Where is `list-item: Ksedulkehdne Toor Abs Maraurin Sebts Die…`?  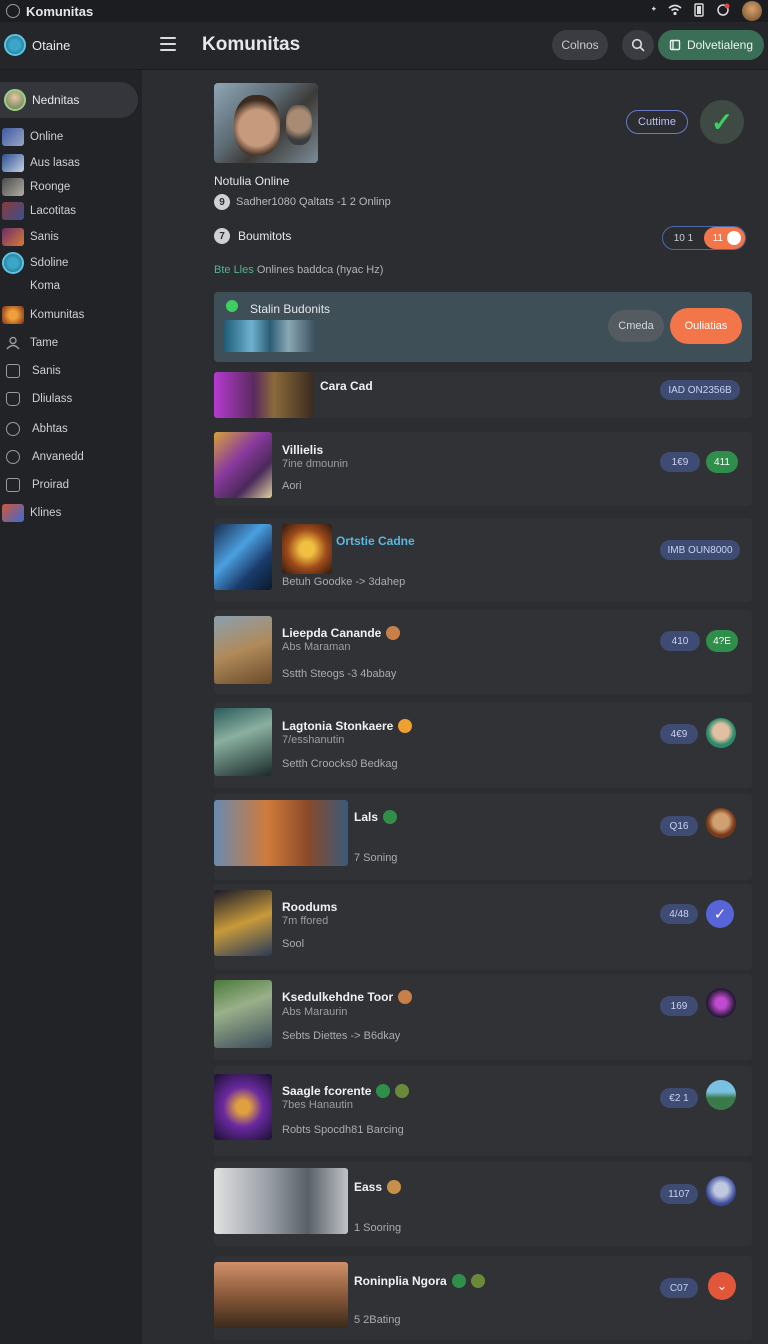
list-item: Ksedulkehdne Toor Abs Maraurin Sebts Die… is located at coordinates (483, 1017).